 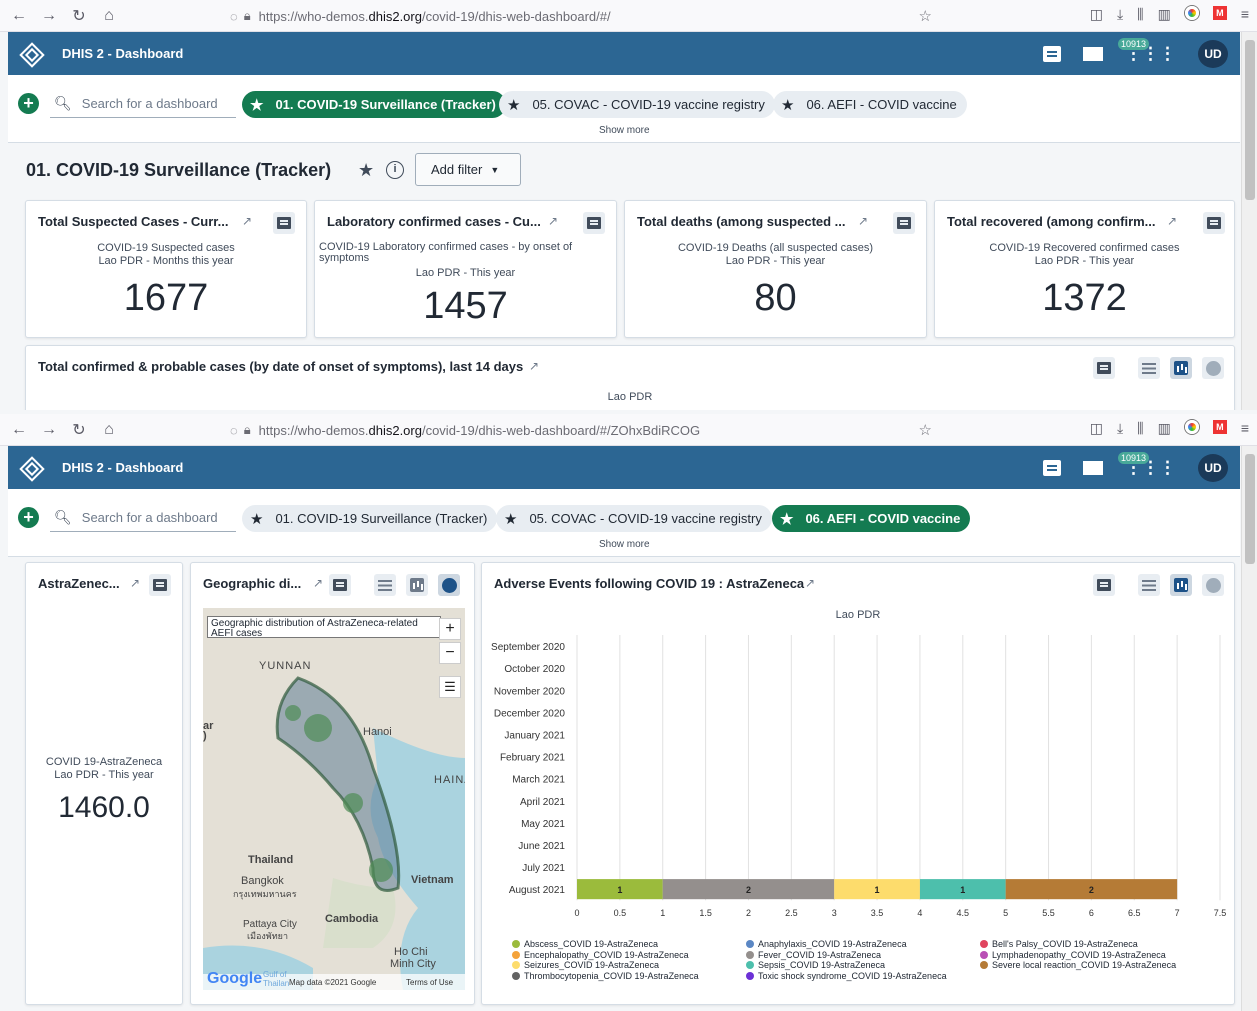 I want to click on legend-item: Sepsis_COVID 19-AstraZeneca, so click(x=815, y=965).